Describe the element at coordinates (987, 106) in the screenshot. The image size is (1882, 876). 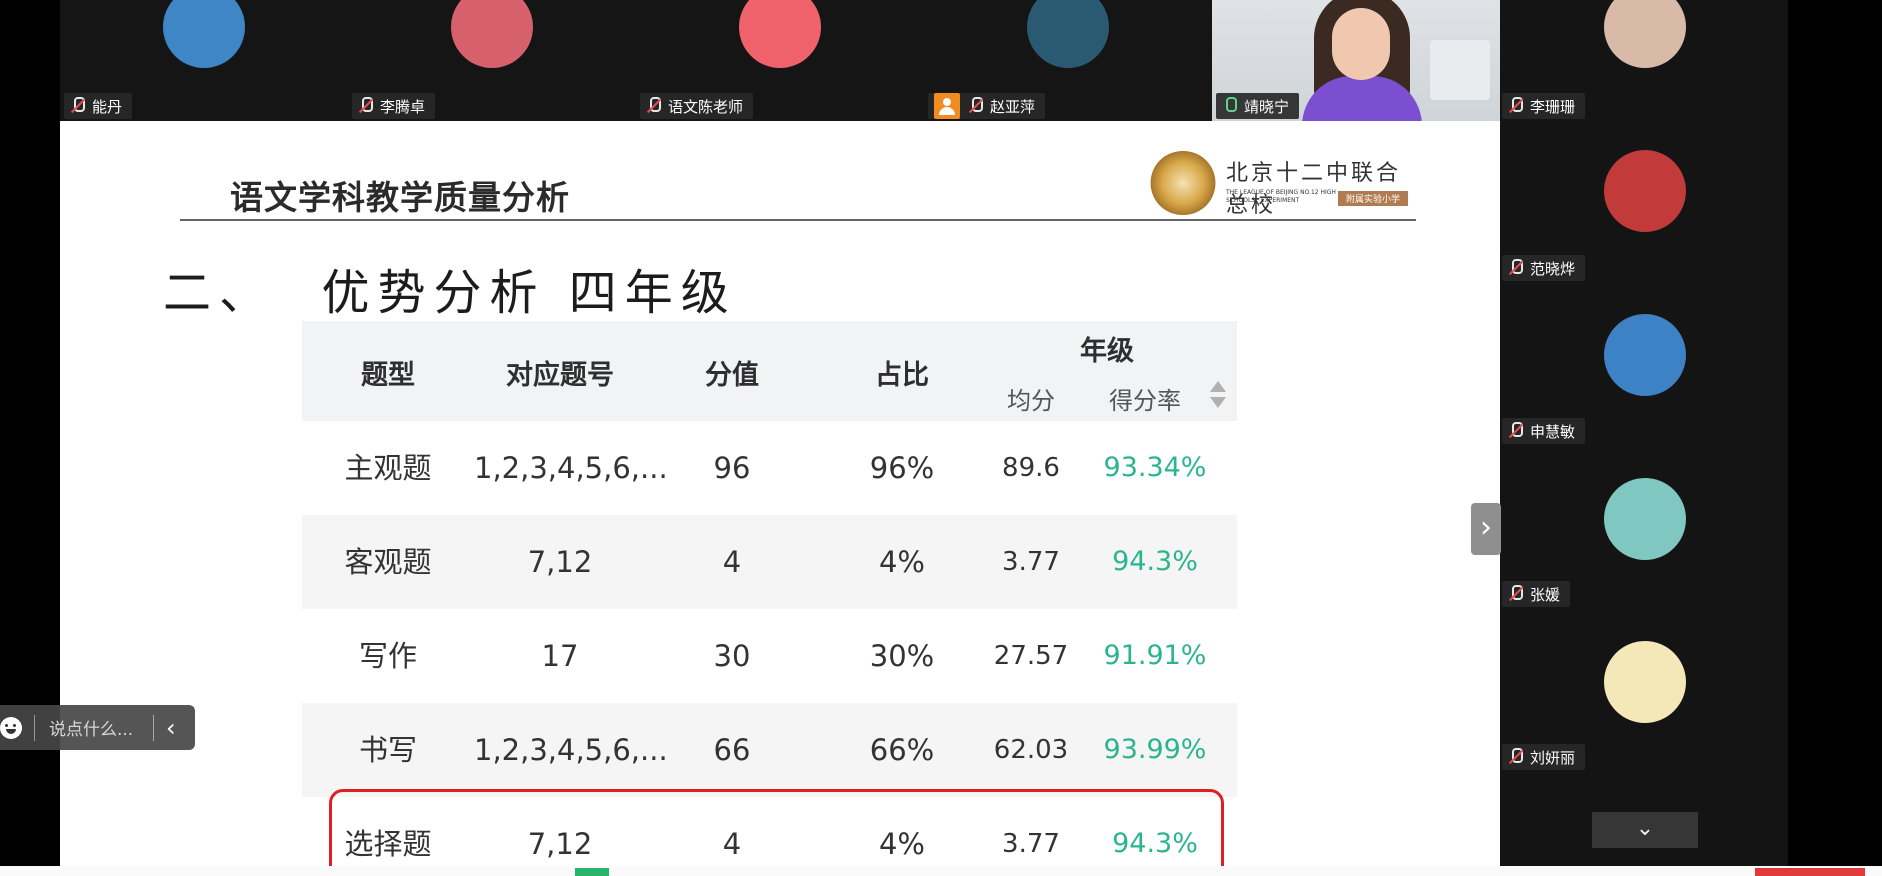
I see `participant-name-tag: 赵亚萍` at that location.